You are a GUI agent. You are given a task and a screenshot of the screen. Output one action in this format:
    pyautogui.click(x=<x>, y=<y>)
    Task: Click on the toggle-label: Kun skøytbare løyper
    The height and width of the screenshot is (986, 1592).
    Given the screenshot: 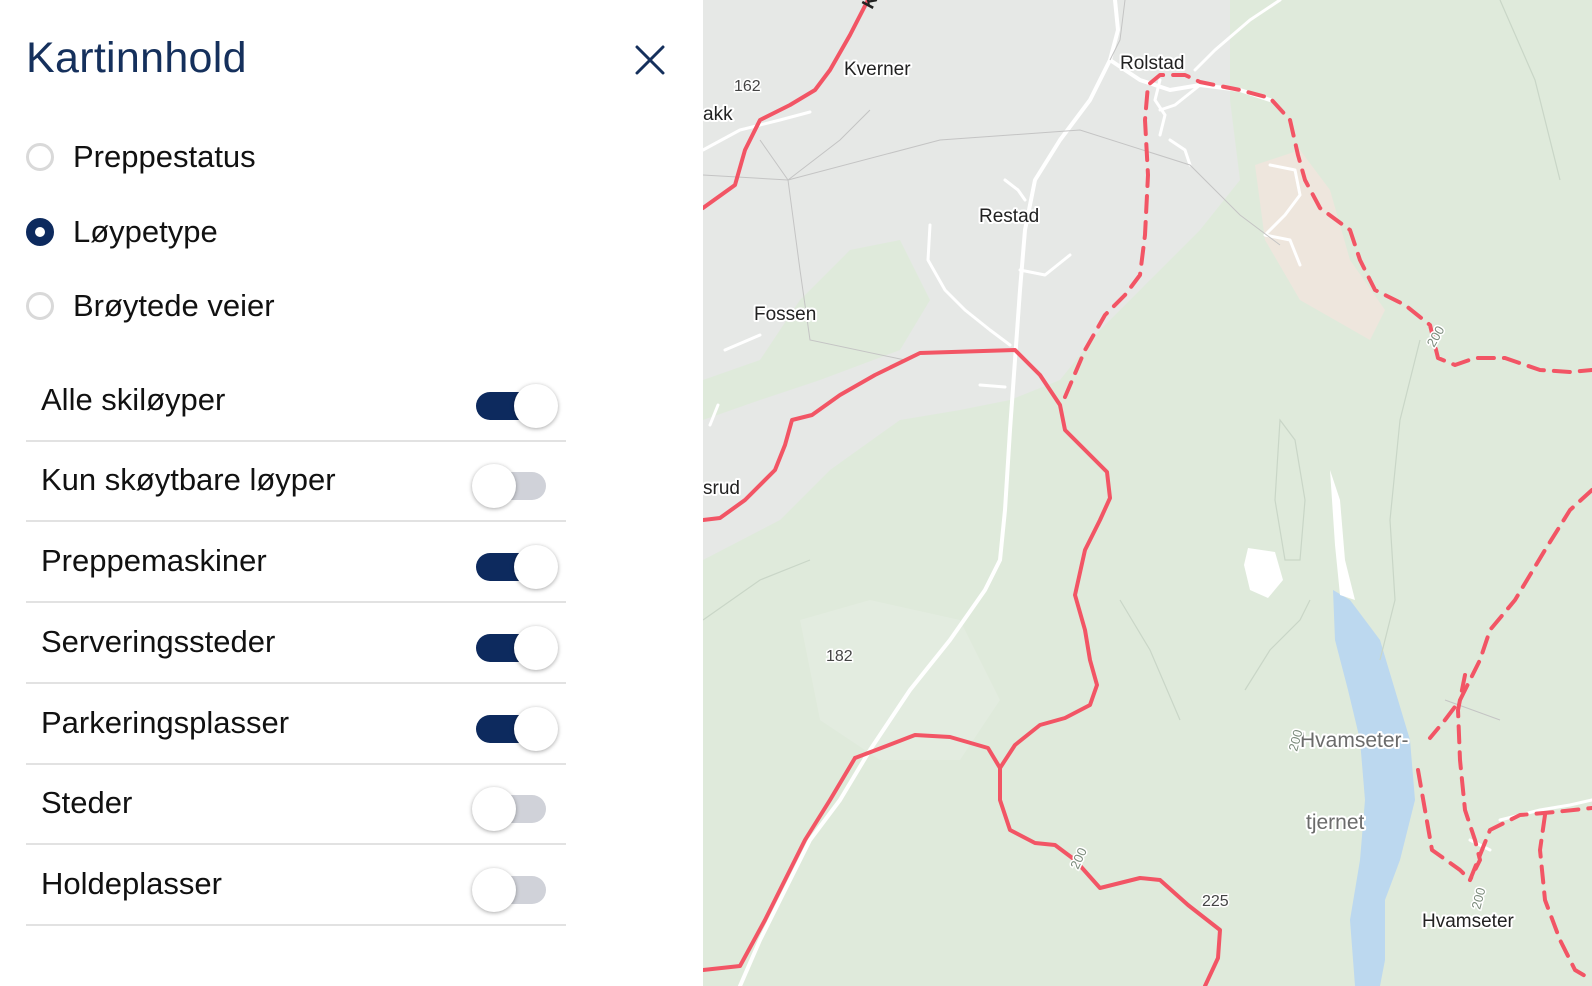 What is the action you would take?
    pyautogui.click(x=188, y=479)
    